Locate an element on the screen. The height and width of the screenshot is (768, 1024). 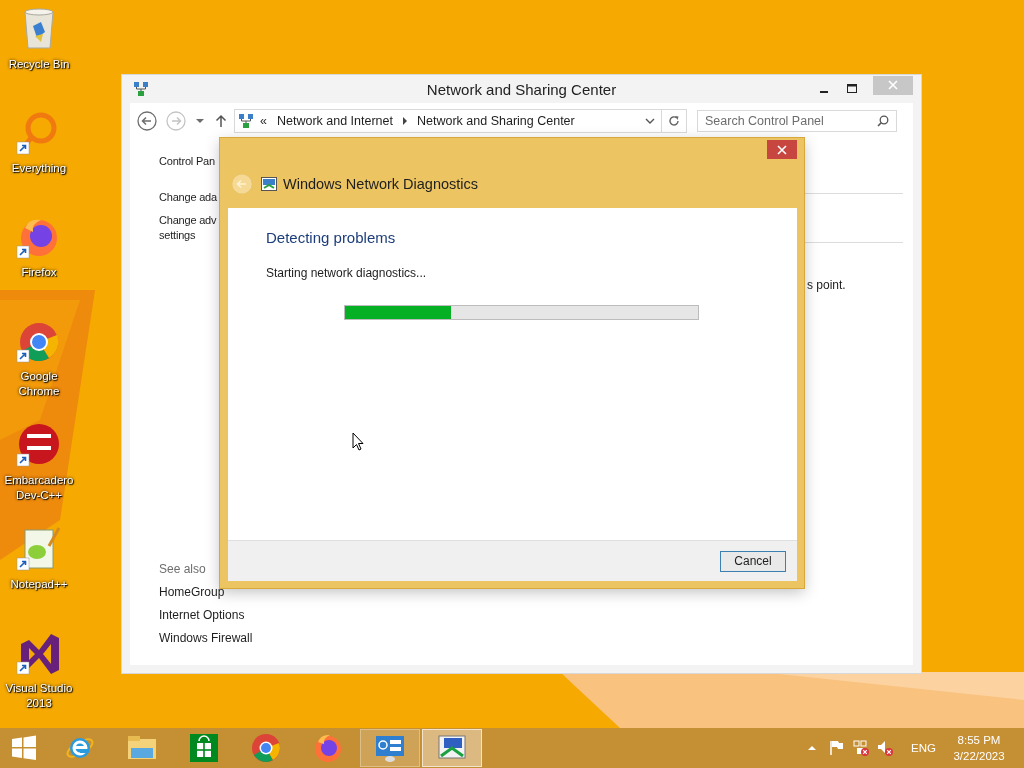
icon-label: Google Chrome is located at coordinates (39, 384).